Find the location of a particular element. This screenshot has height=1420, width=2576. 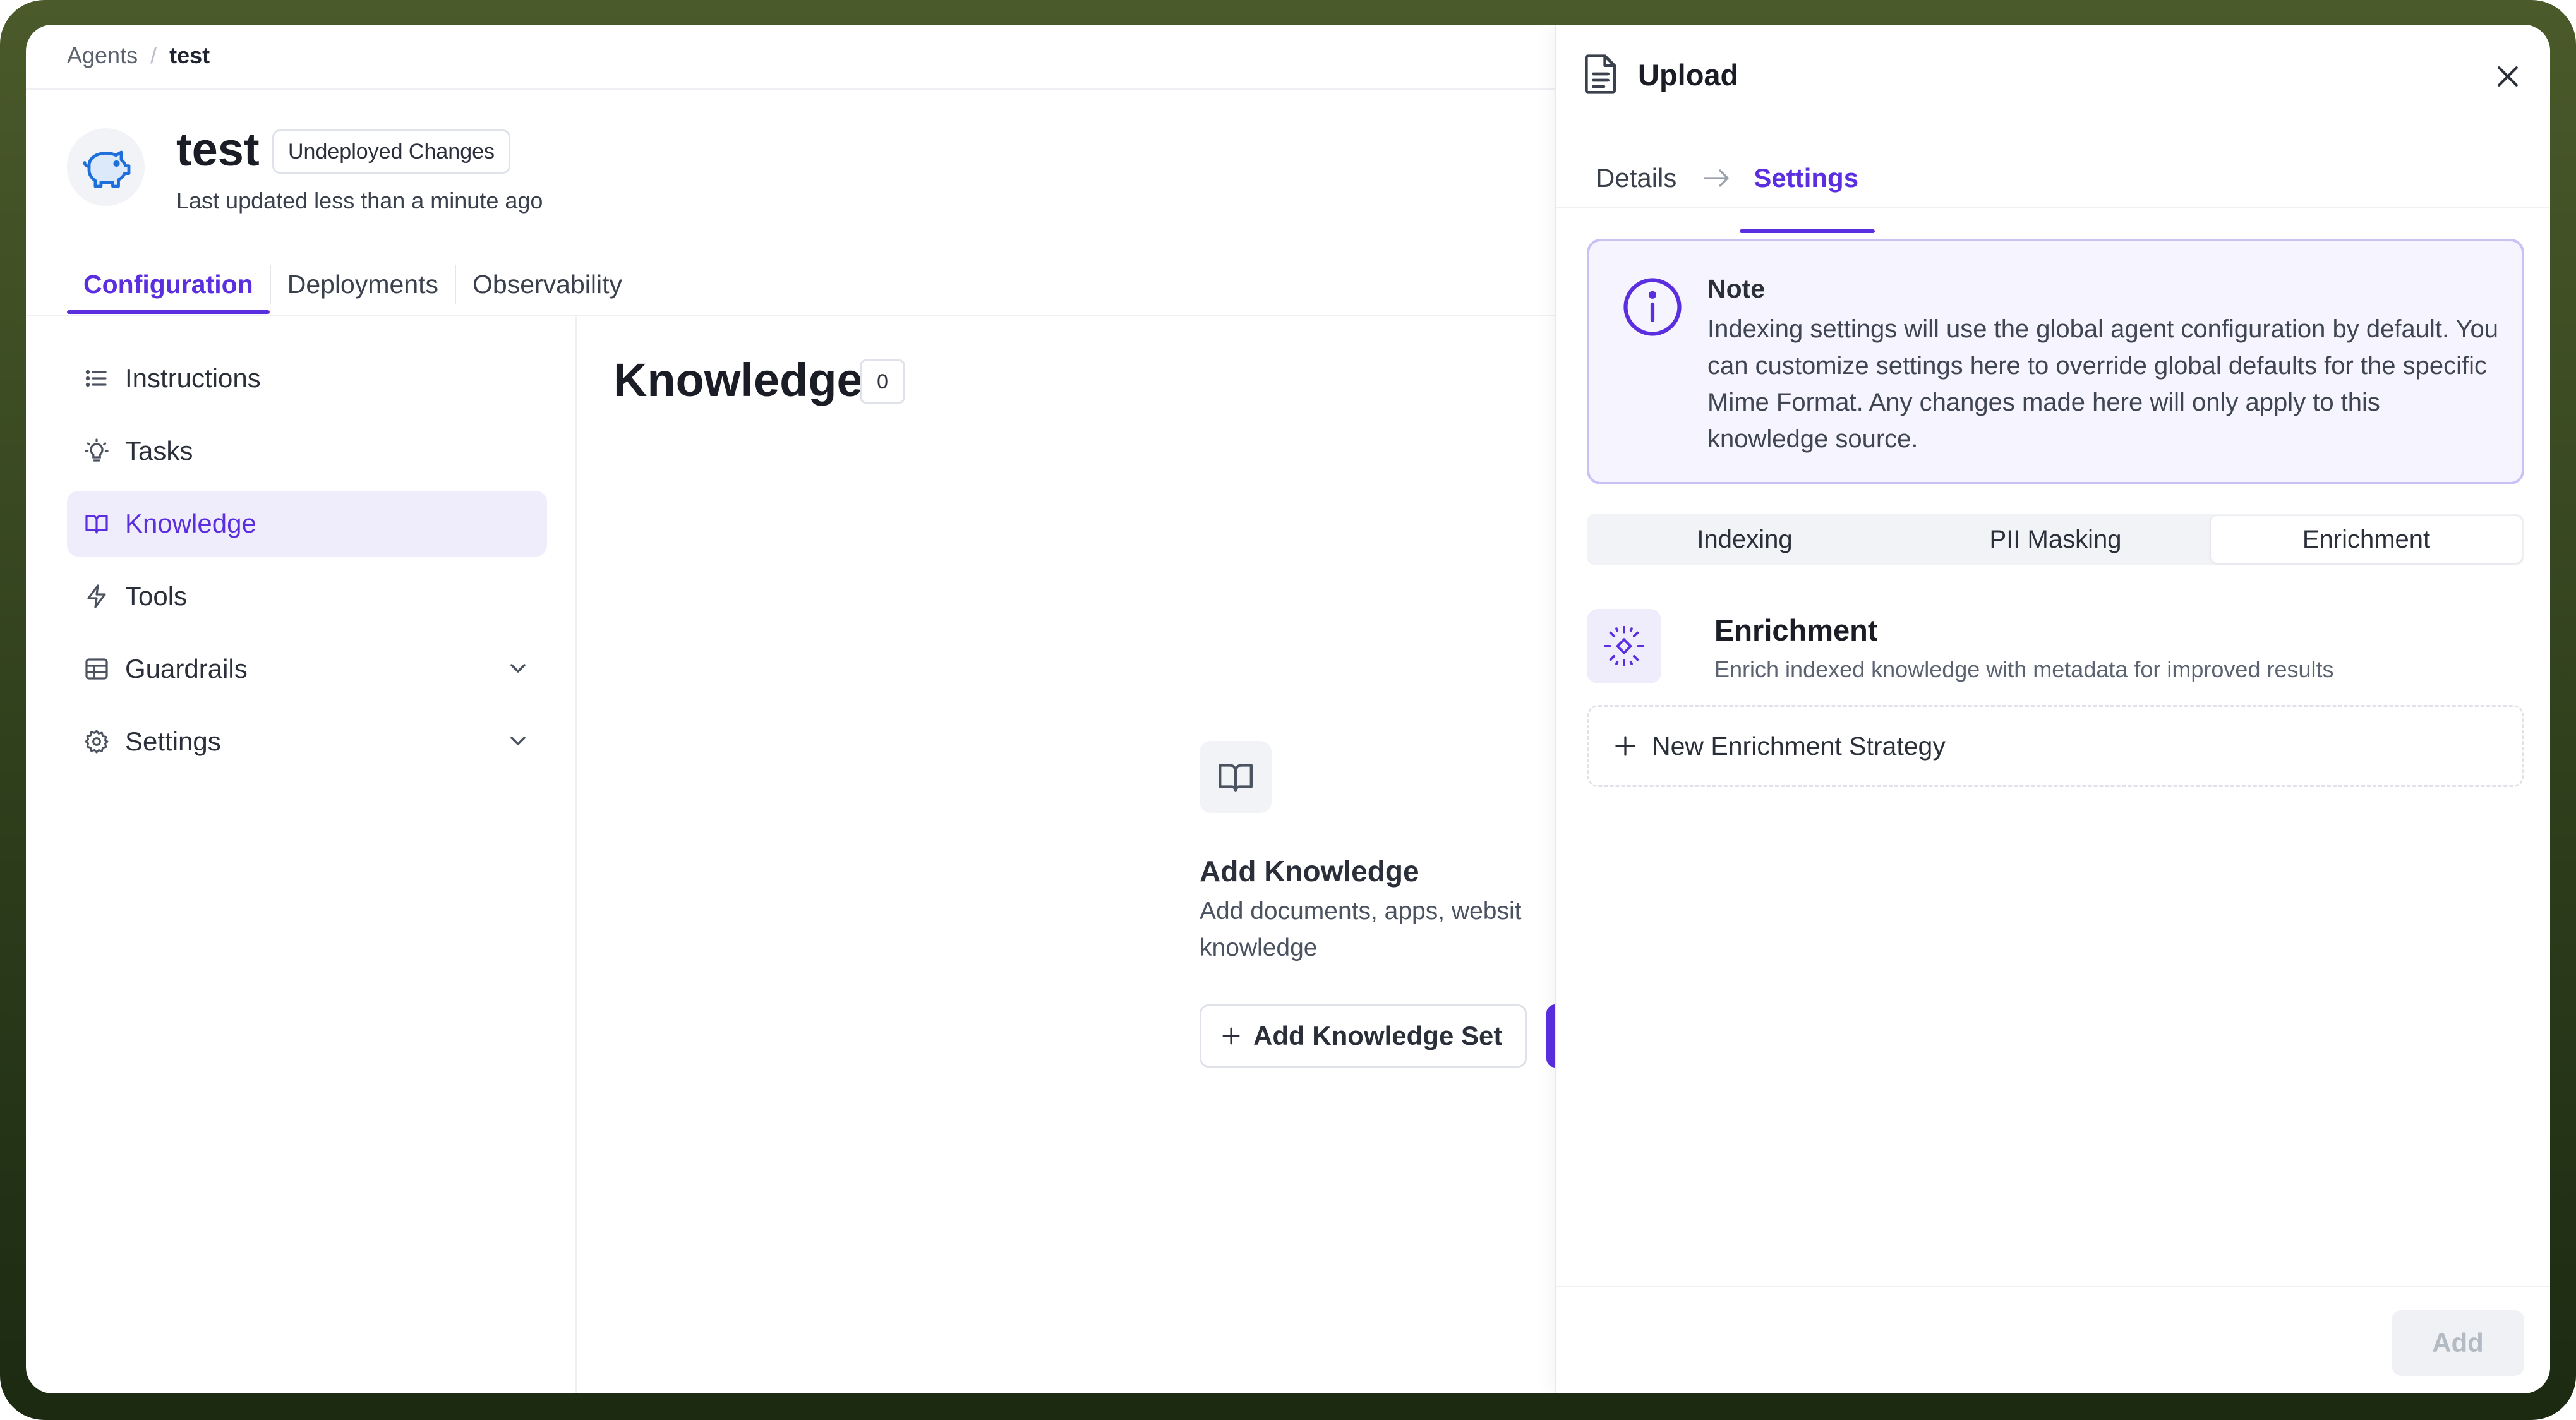

last-updated-text: Last updated less than a minute ago is located at coordinates (359, 201).